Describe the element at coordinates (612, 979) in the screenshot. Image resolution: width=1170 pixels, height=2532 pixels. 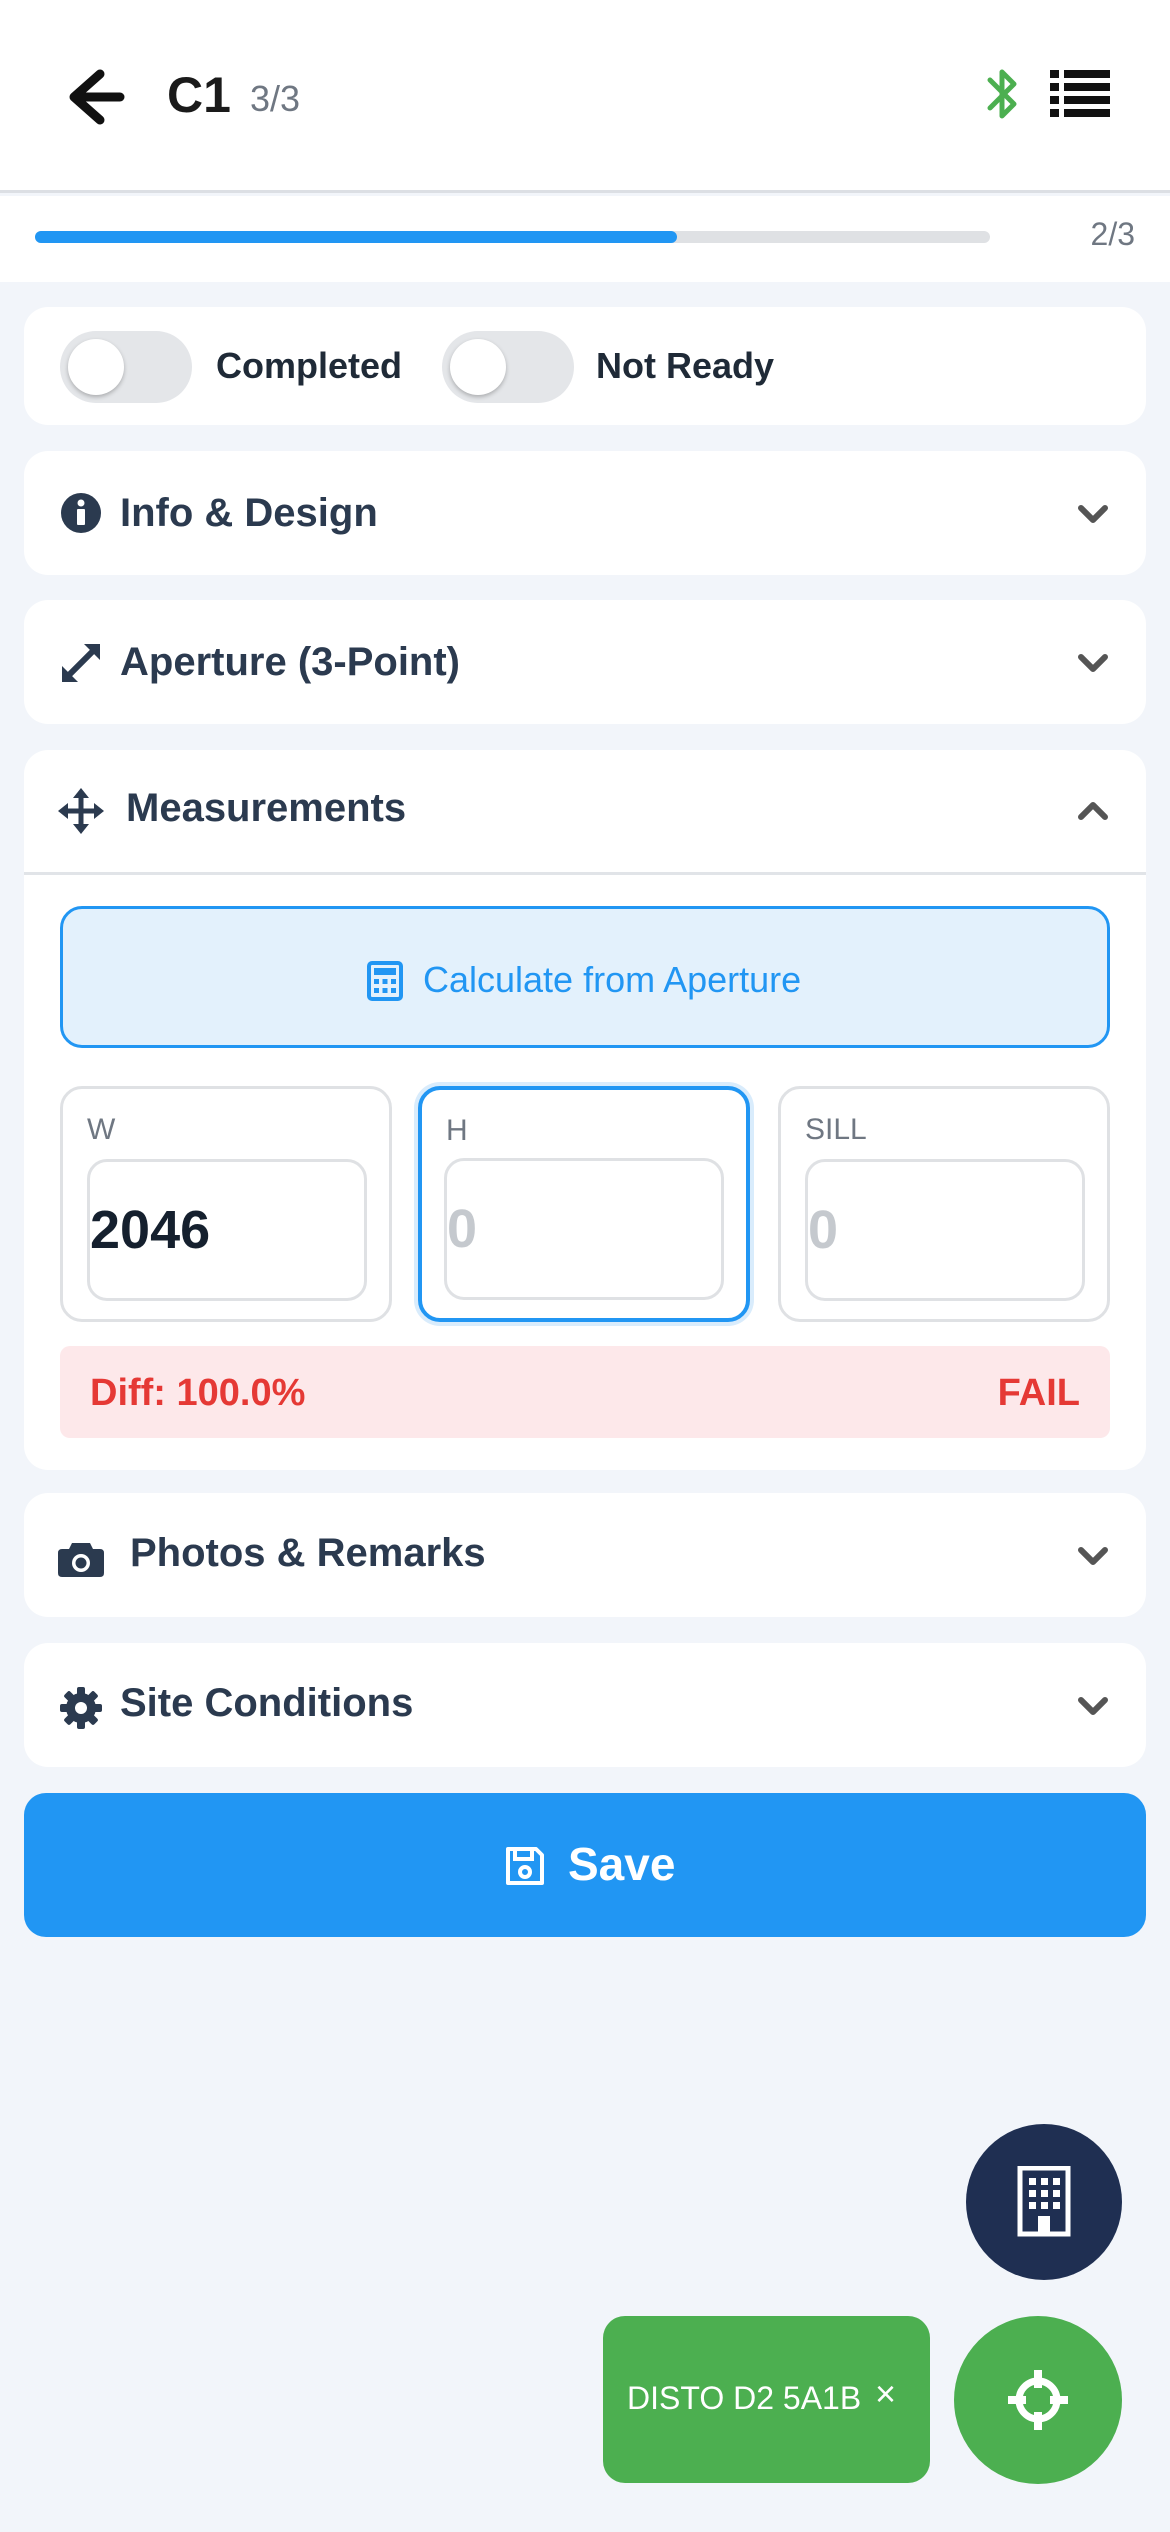
I see `calculate-label: Calculate from Aperture` at that location.